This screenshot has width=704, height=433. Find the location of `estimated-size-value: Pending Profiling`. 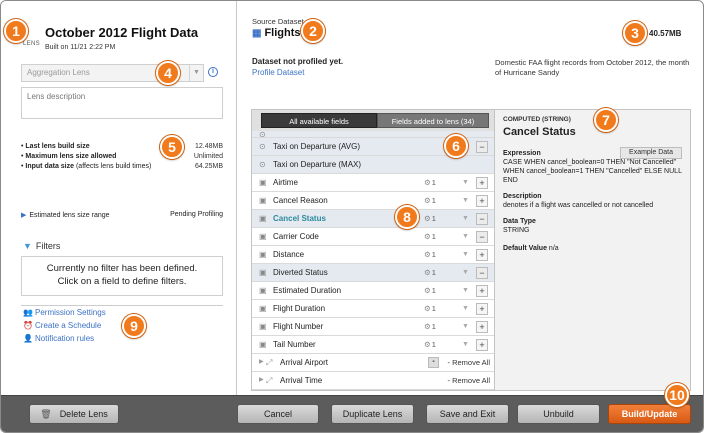

estimated-size-value: Pending Profiling is located at coordinates (196, 214).